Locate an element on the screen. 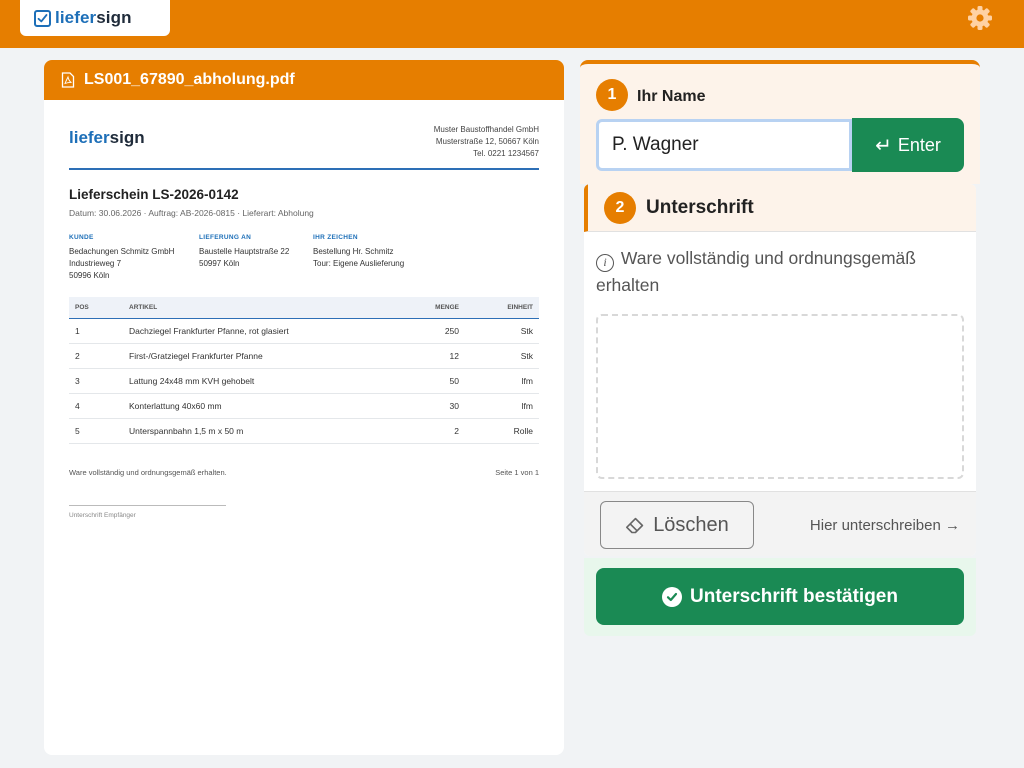 The width and height of the screenshot is (1024, 768). page-info: Seite 1 von 1 is located at coordinates (517, 472).